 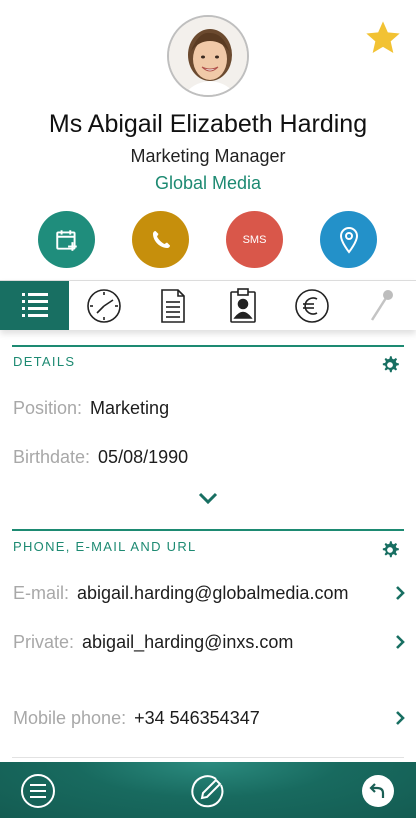 What do you see at coordinates (383, 38) in the screenshot?
I see `favorite-star-icon` at bounding box center [383, 38].